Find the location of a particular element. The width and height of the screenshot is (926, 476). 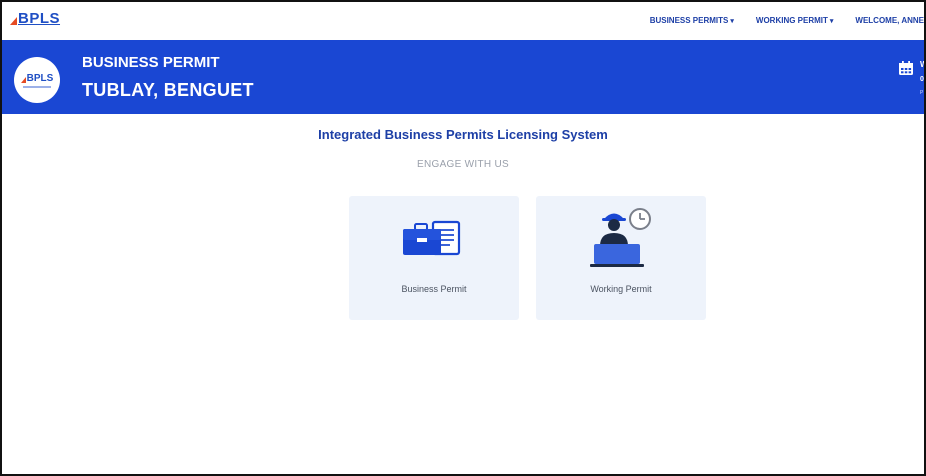

brand-logo: BPLS is located at coordinates (35, 18).